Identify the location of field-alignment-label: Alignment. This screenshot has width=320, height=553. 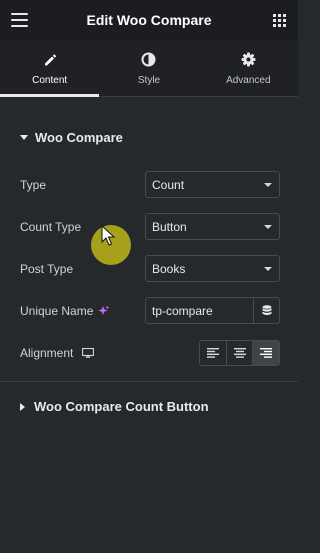
(57, 352).